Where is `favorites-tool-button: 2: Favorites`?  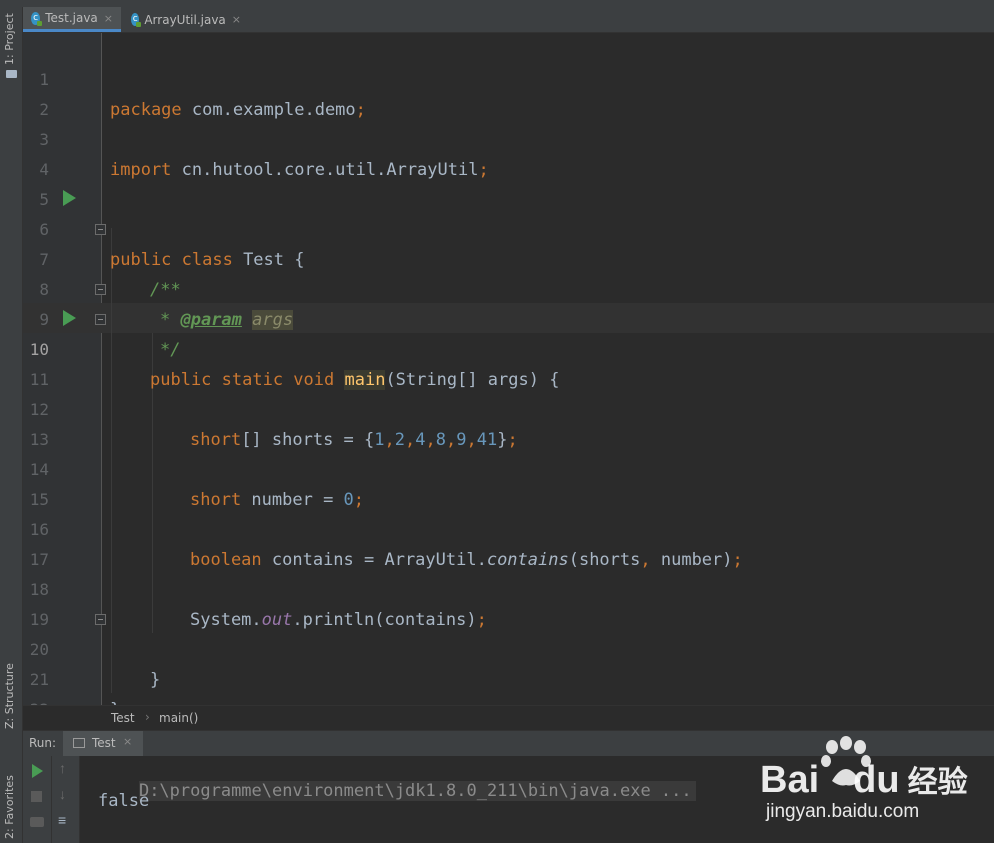
favorites-tool-button: 2: Favorites is located at coordinates (9, 807).